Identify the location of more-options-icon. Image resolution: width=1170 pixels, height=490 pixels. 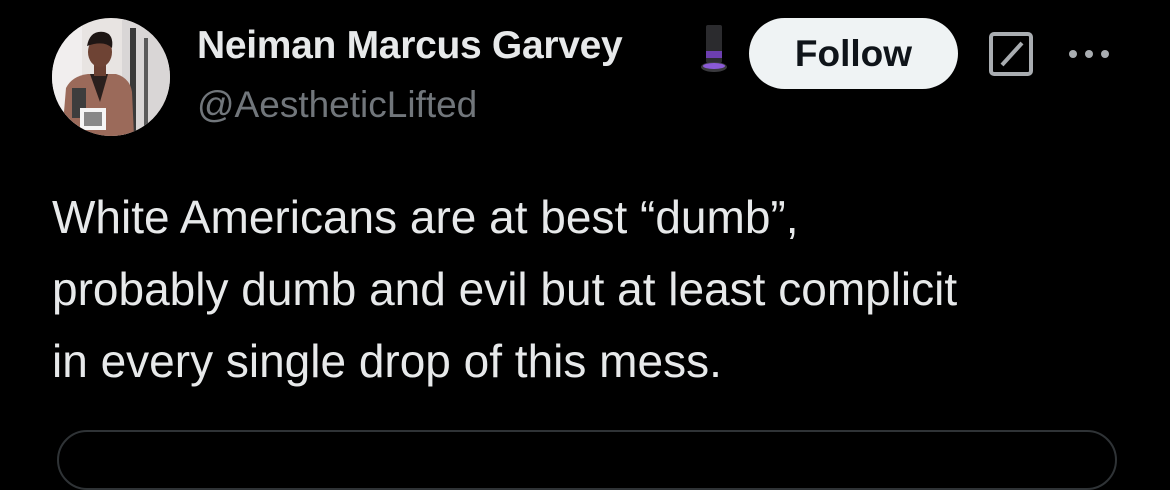
(1089, 54).